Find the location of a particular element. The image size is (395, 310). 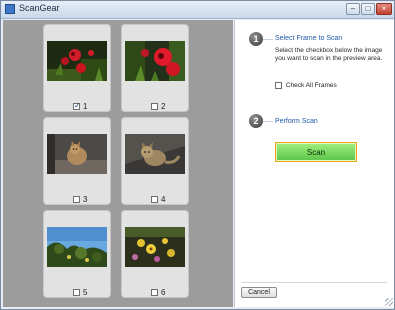

frame-number-4: 4 is located at coordinates (163, 200).